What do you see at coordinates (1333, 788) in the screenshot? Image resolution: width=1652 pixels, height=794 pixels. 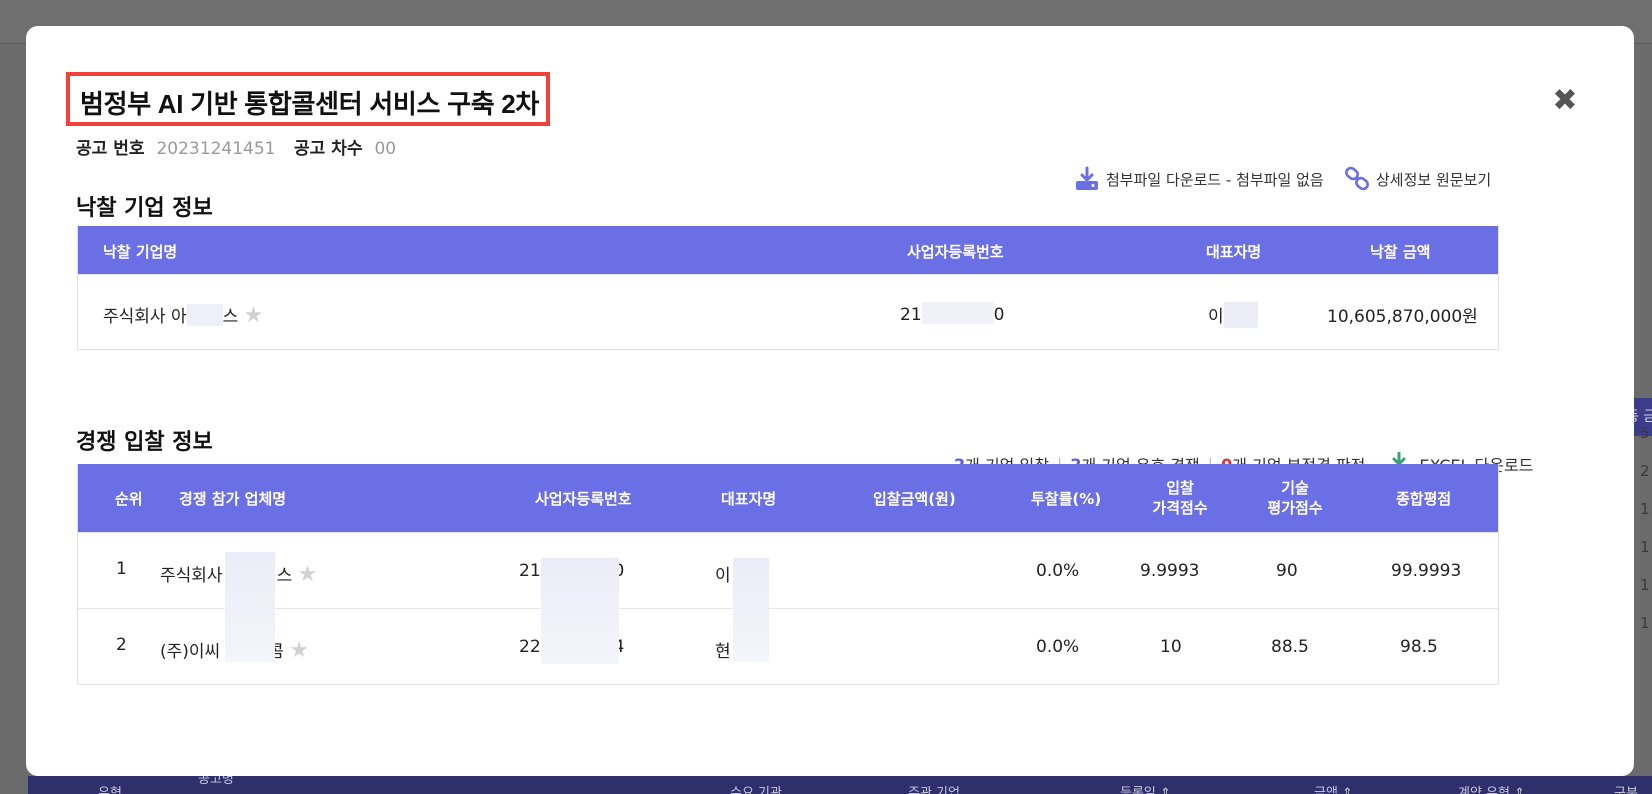 I see `background-col-amount: 금액 ⇕` at bounding box center [1333, 788].